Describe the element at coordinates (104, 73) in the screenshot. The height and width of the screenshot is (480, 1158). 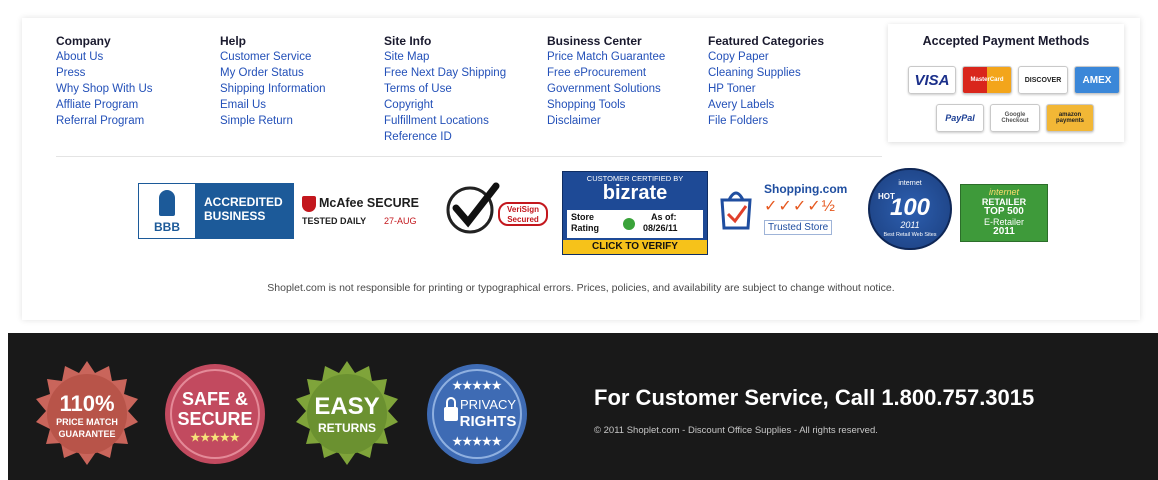
I see `link-press: Press` at that location.